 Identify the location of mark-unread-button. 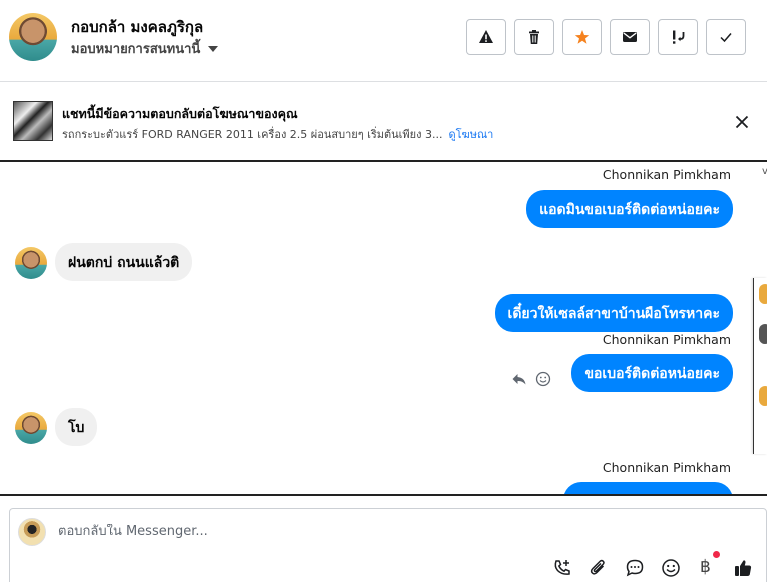
(630, 37).